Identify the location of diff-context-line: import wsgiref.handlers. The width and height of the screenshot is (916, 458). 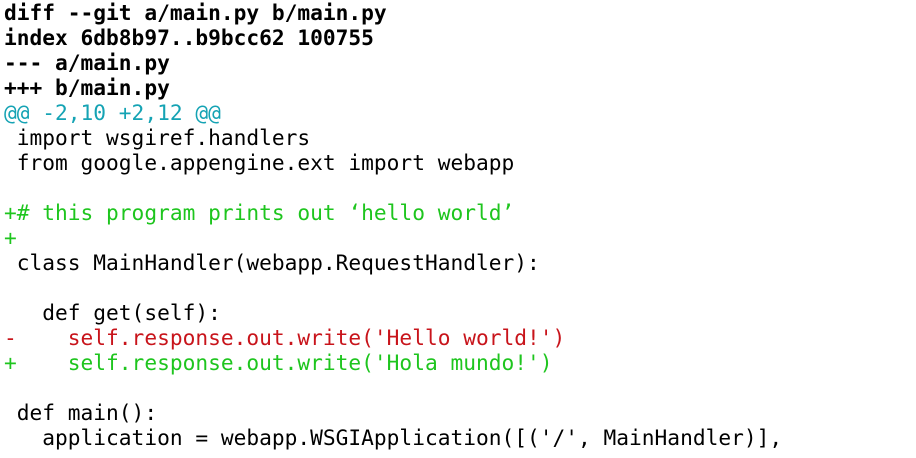
(157, 137).